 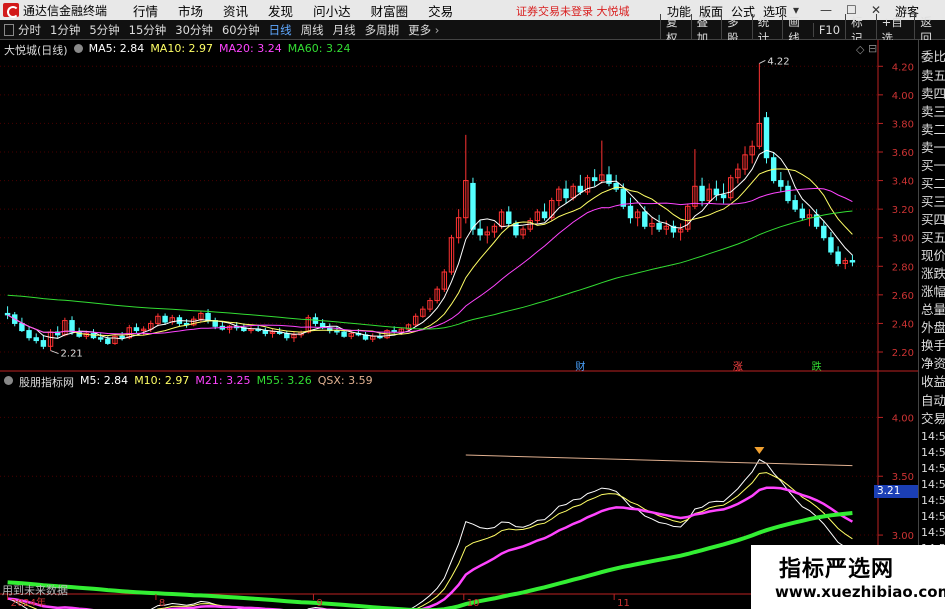 What do you see at coordinates (933, 218) in the screenshot?
I see `side-buy4: 买四` at bounding box center [933, 218].